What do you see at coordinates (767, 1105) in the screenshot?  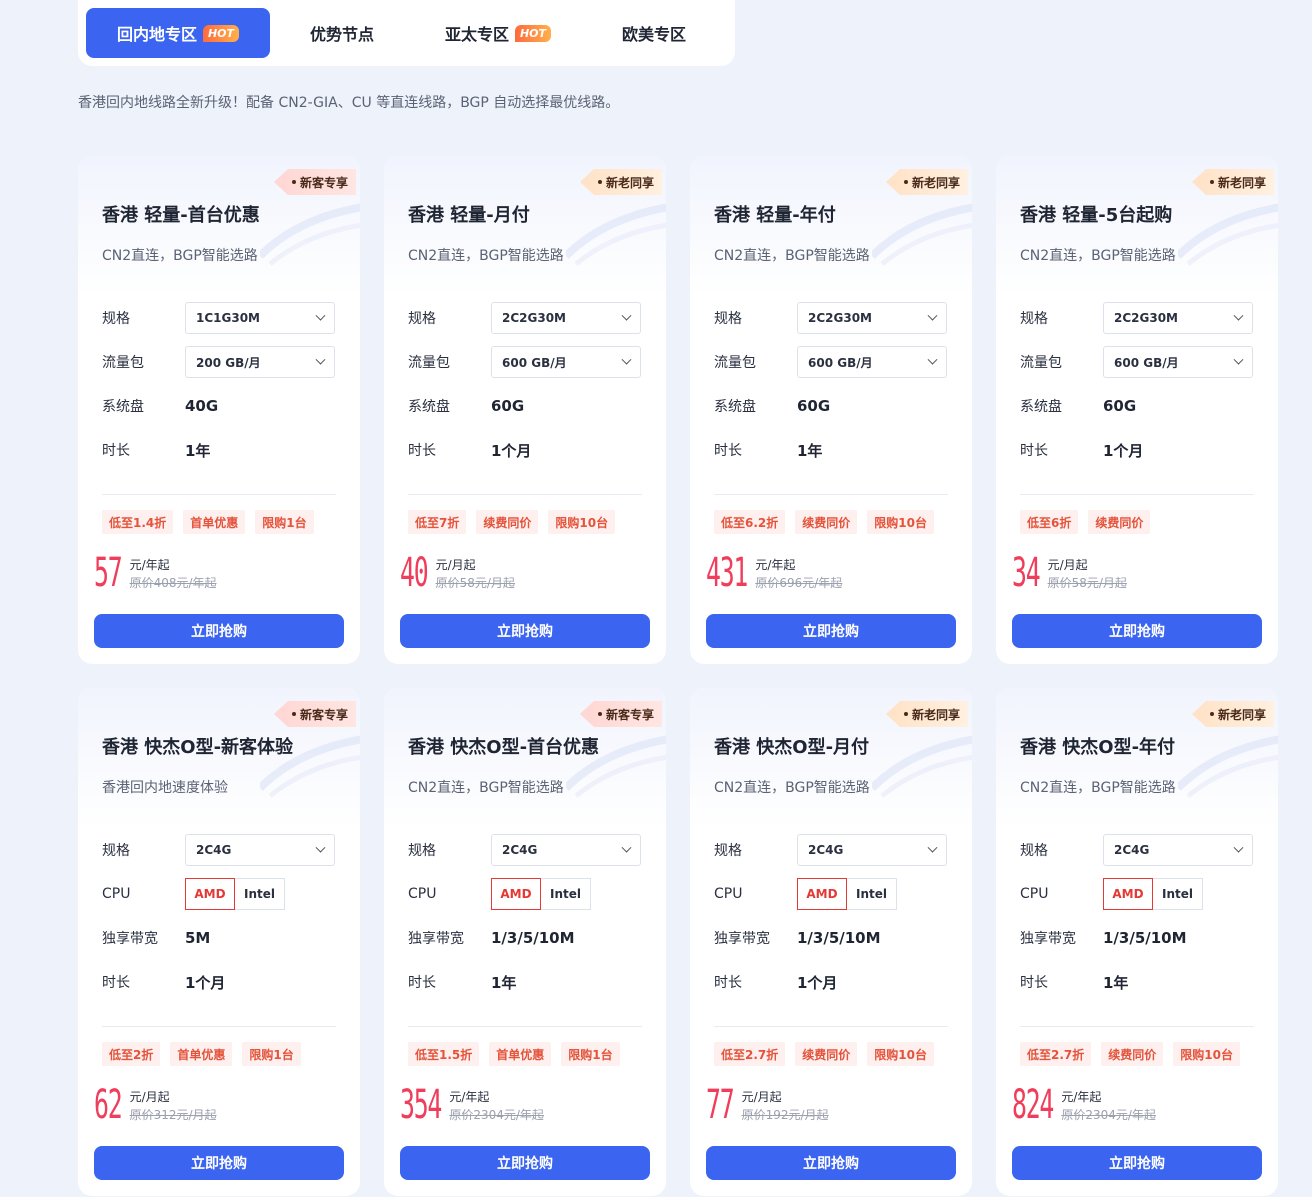 I see `price-block: 77 元/月起 原价192元/月起` at bounding box center [767, 1105].